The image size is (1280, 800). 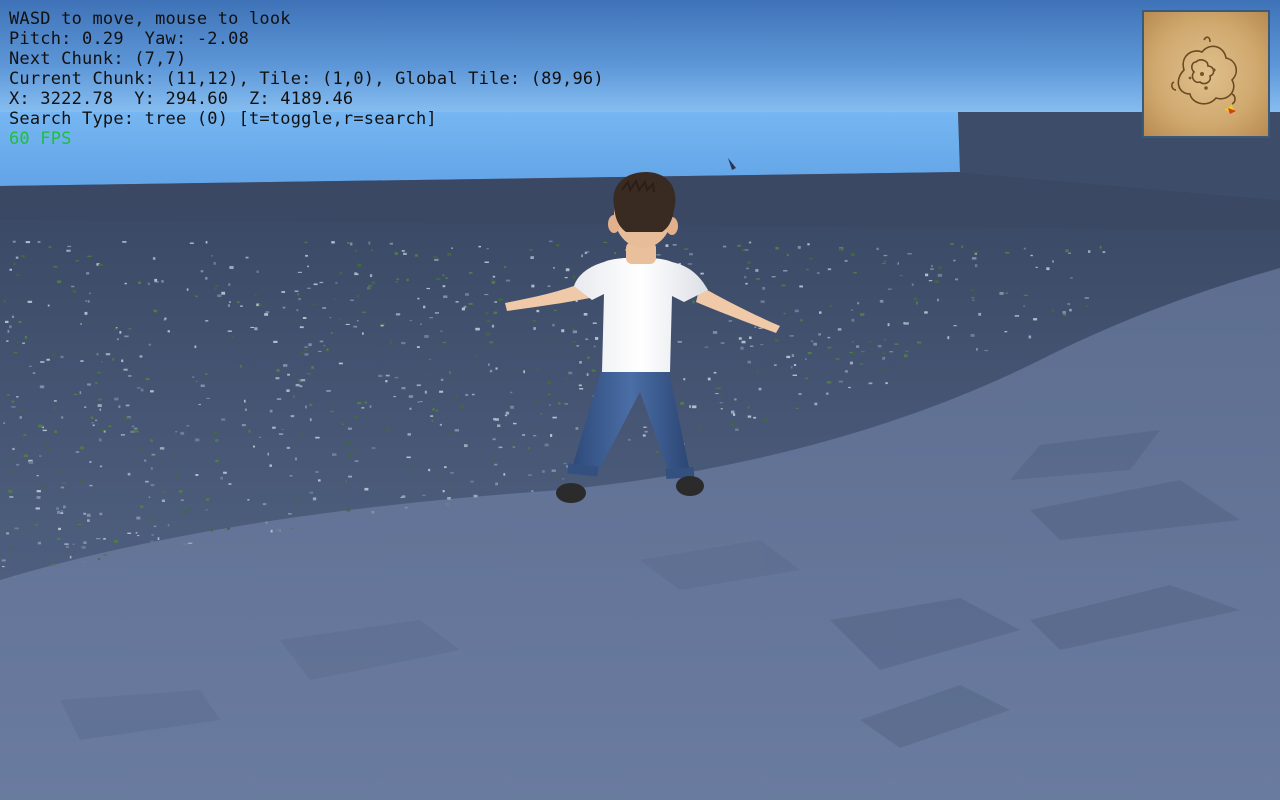 What do you see at coordinates (1206, 74) in the screenshot?
I see `minimap` at bounding box center [1206, 74].